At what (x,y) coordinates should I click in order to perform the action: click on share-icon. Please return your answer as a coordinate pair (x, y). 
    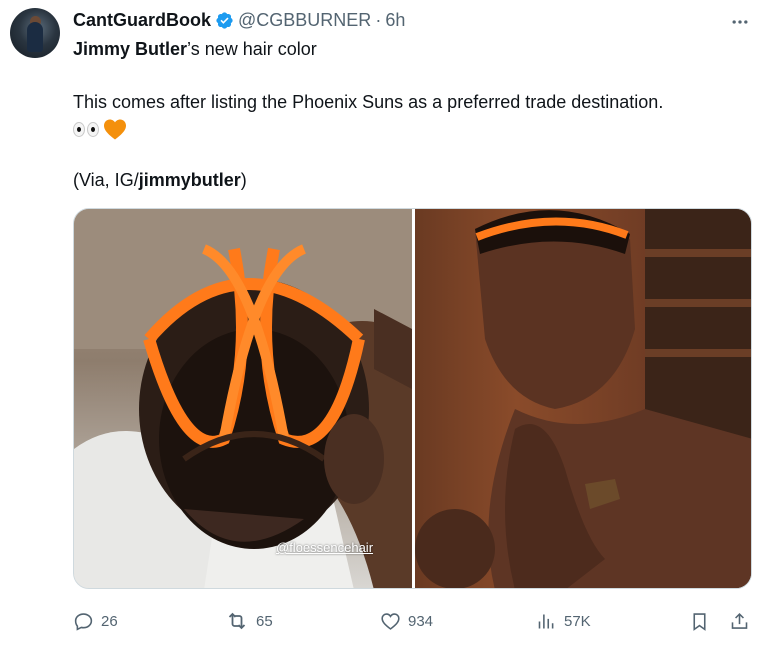
    Looking at the image, I should click on (739, 620).